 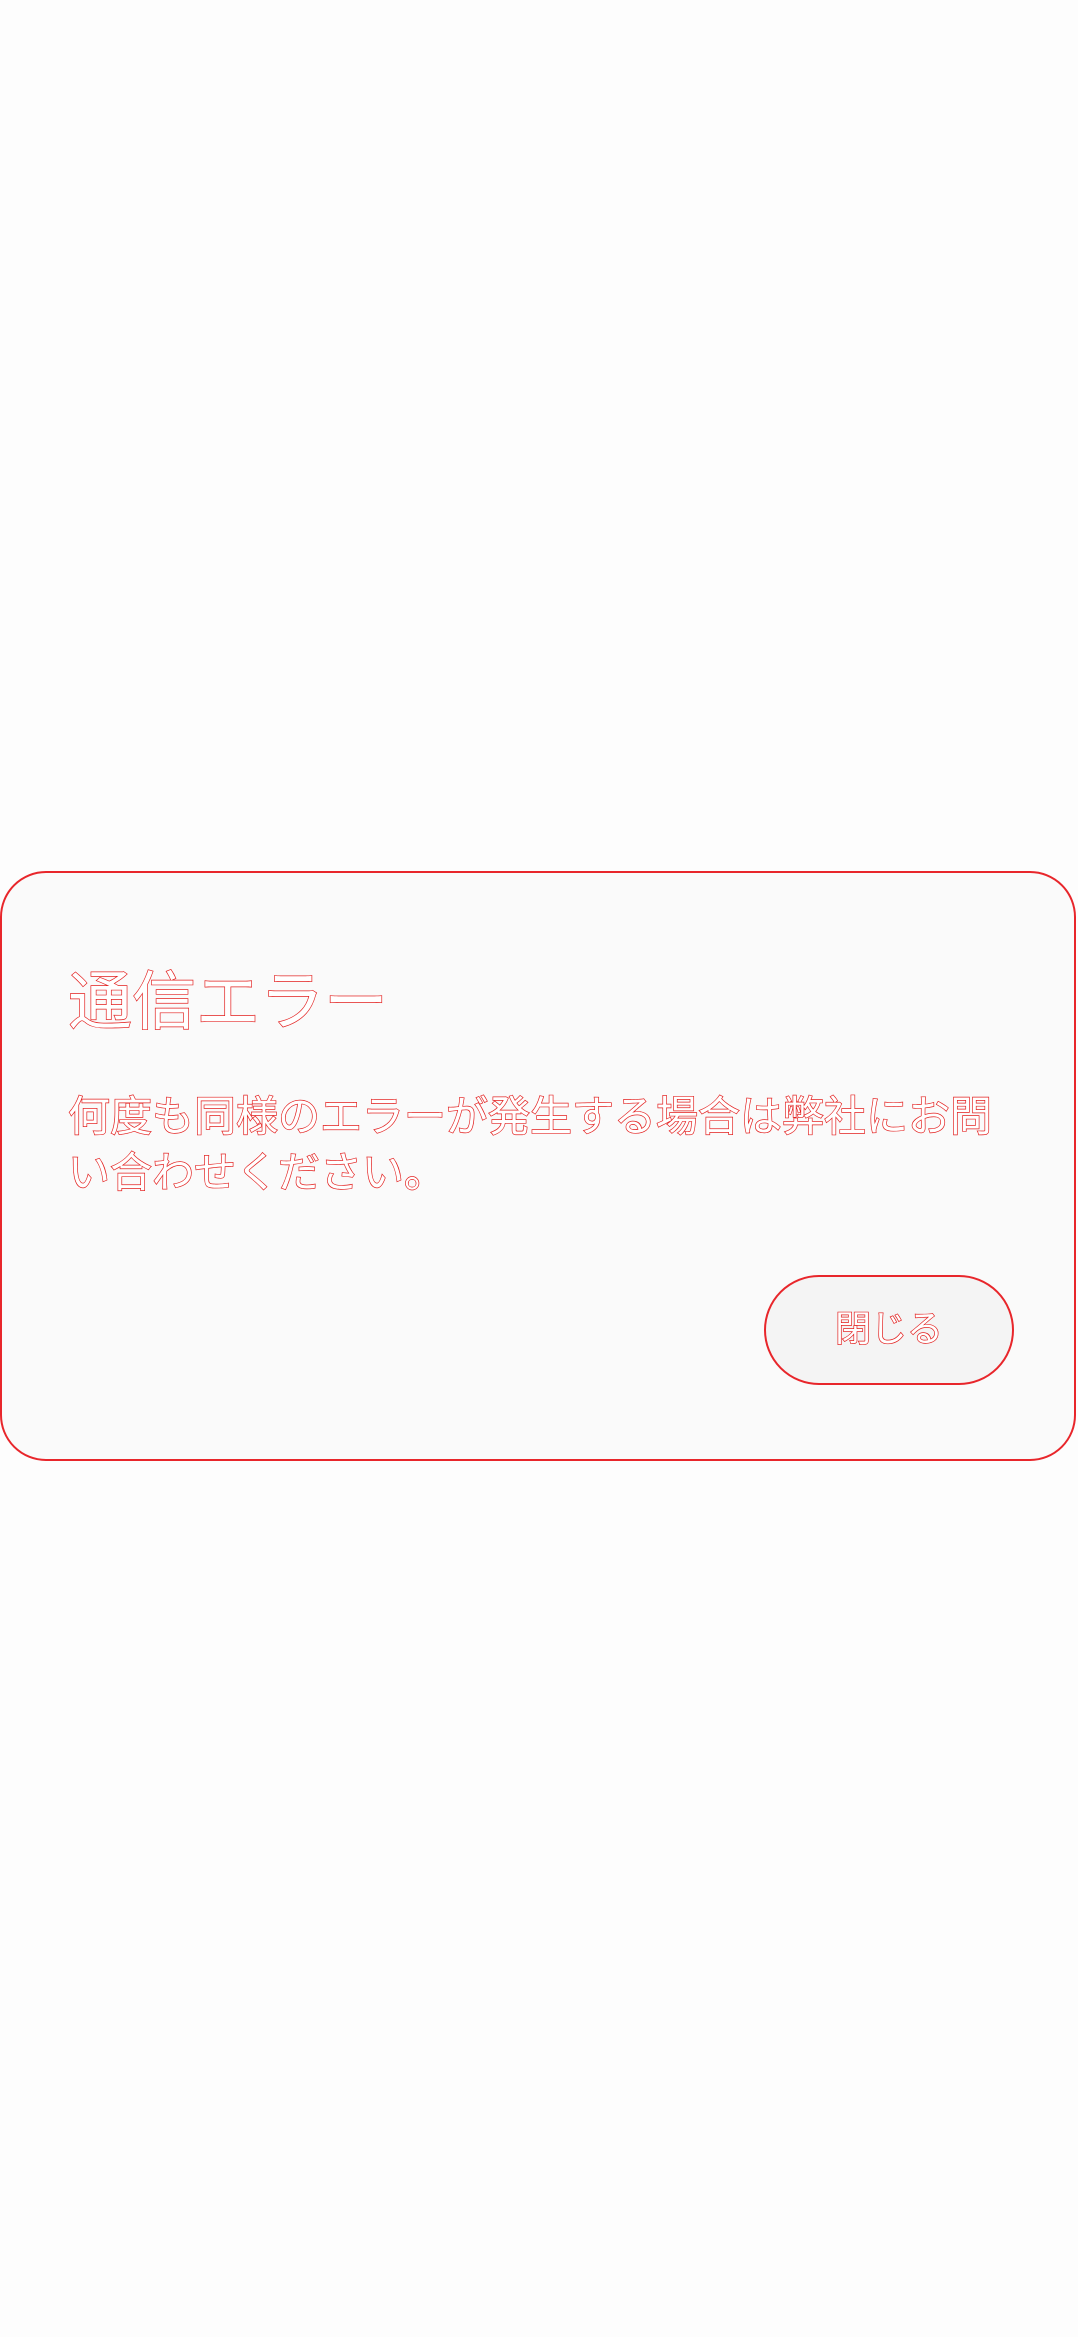 I want to click on dialog-message: 何度も同様のエラーが発生する場合は弊社にお問い合わせください。, so click(x=530, y=1144).